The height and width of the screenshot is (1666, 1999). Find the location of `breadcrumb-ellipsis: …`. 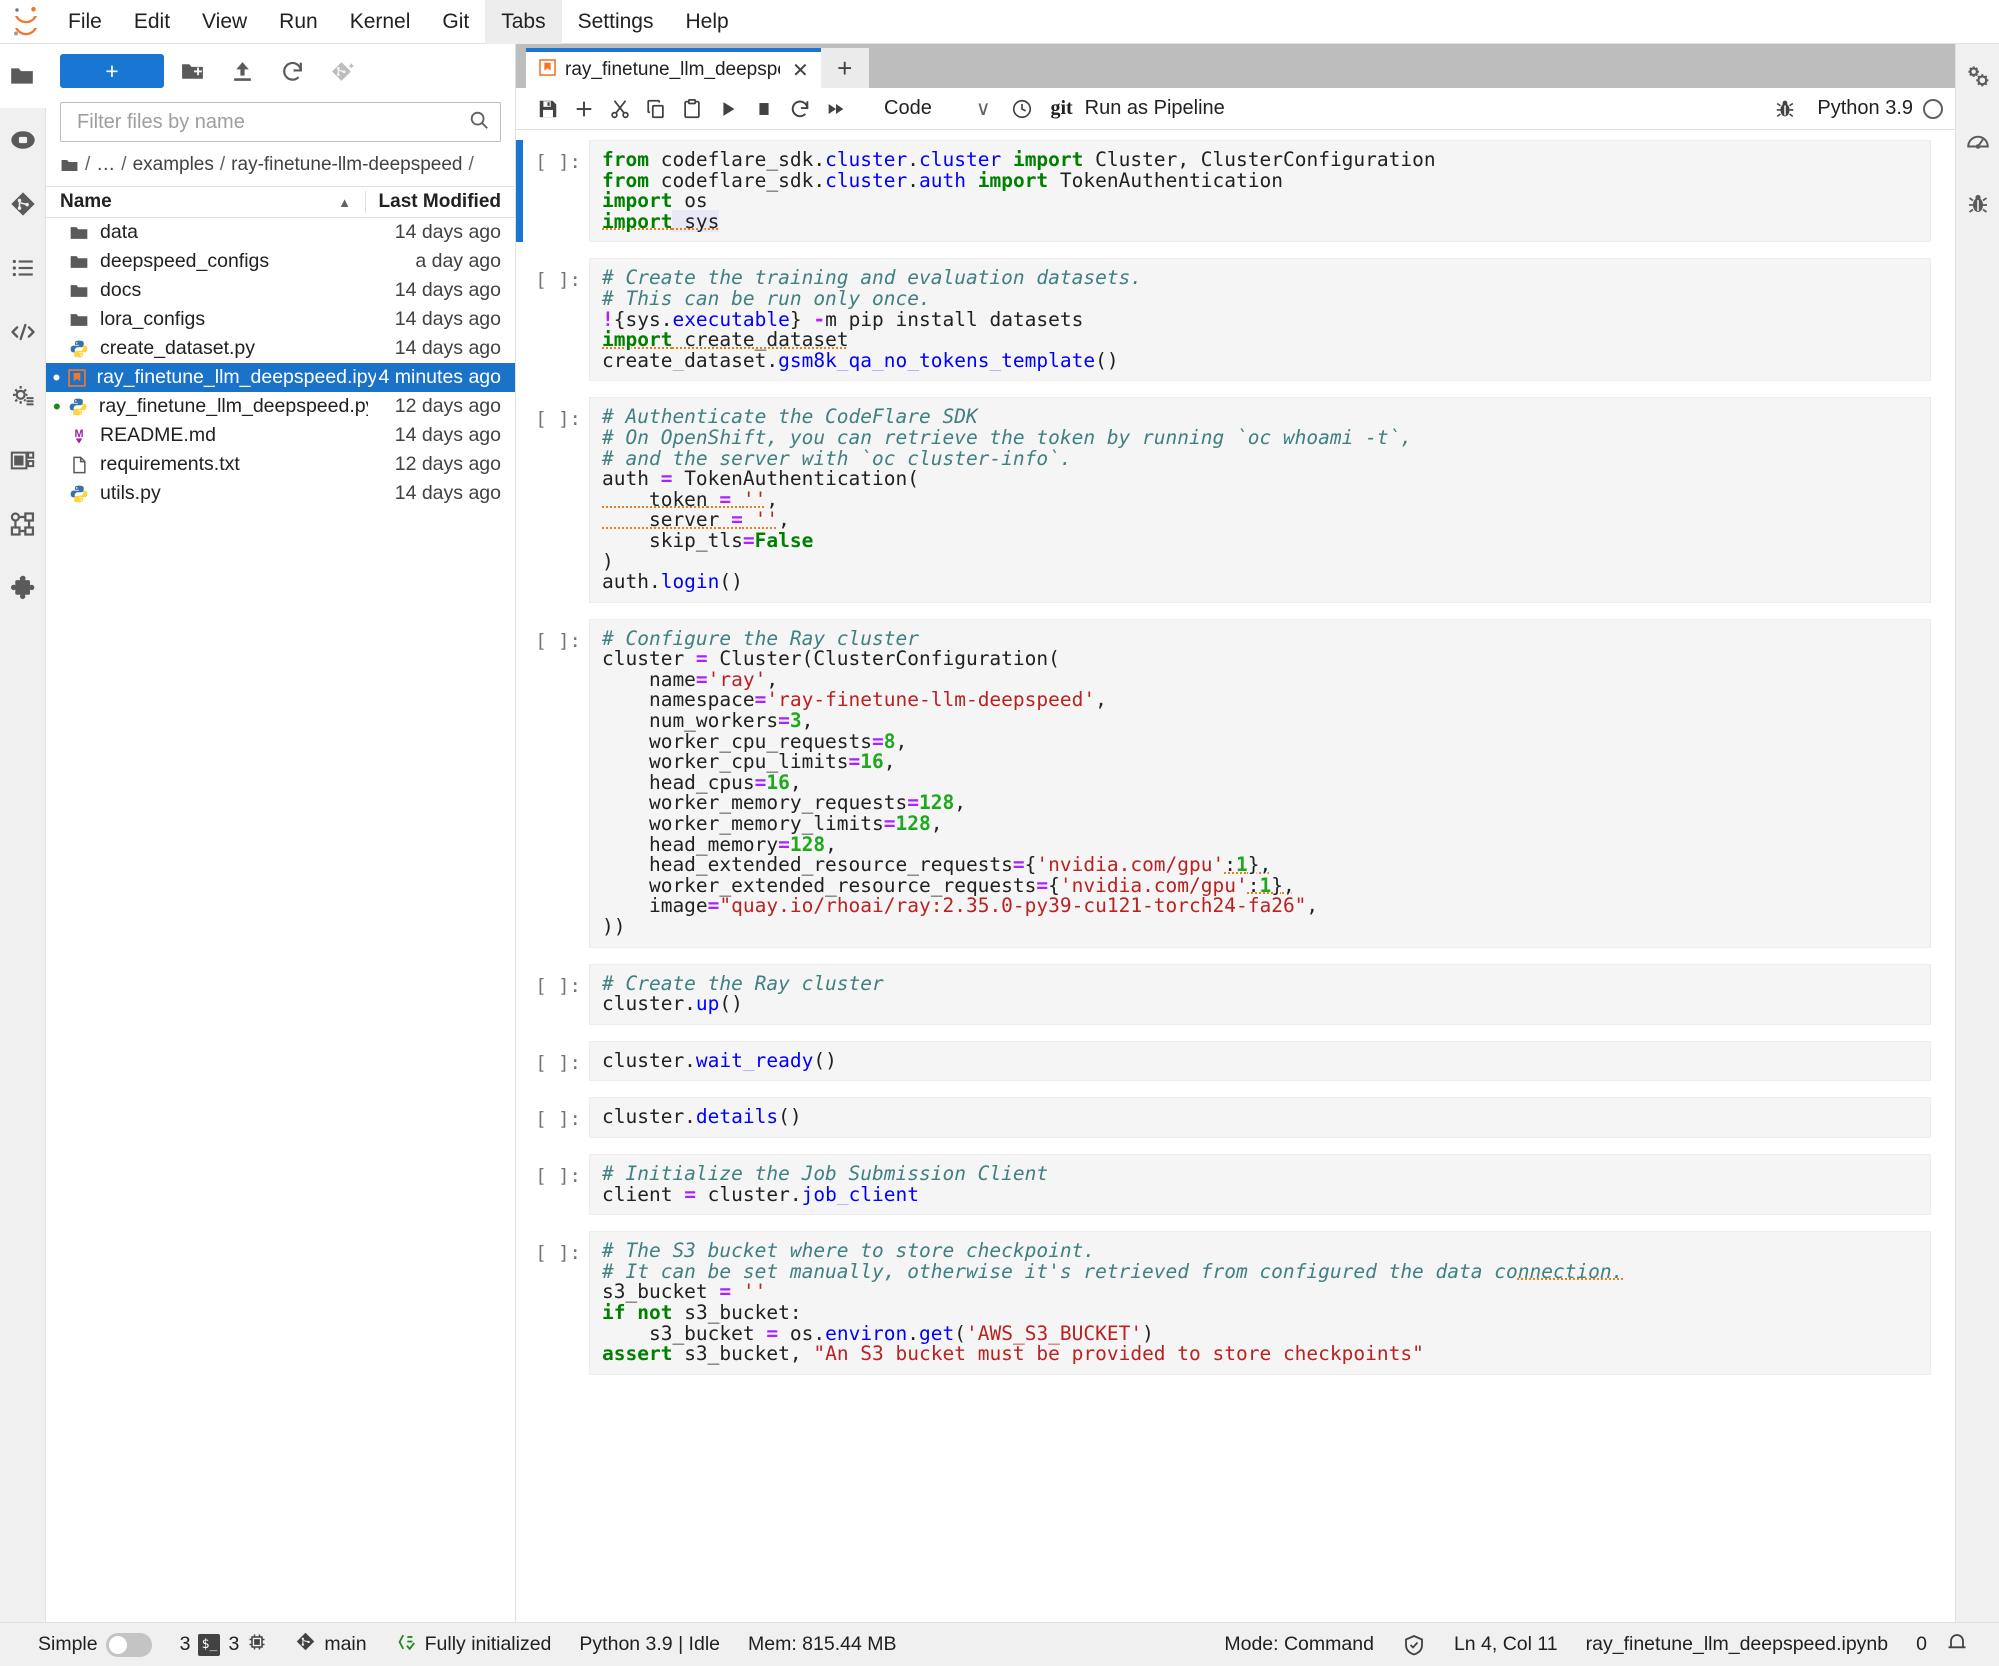

breadcrumb-ellipsis: … is located at coordinates (105, 165).